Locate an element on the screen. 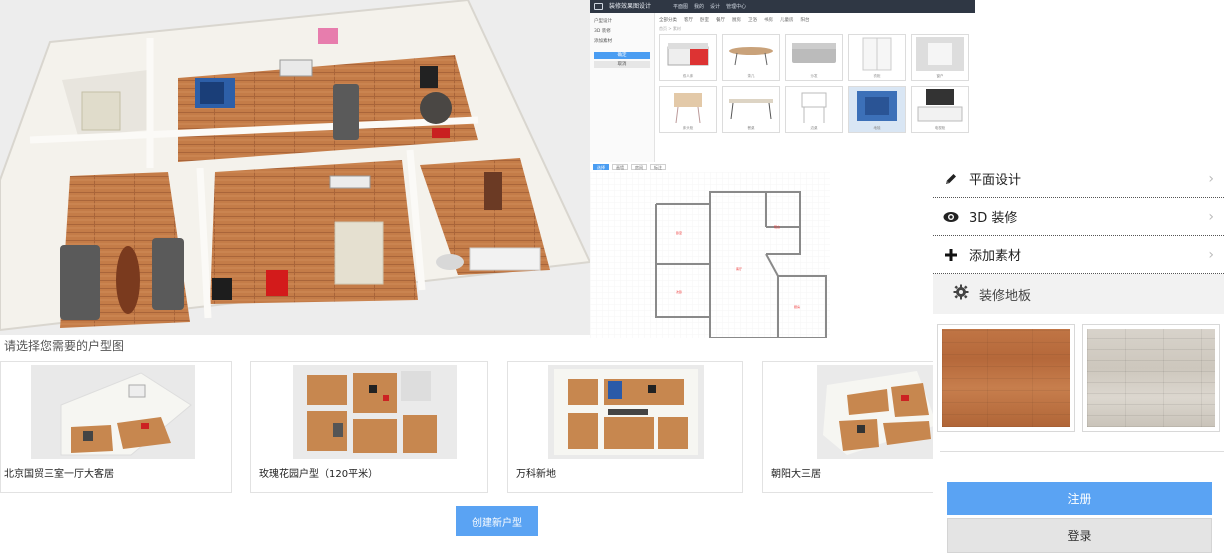 The height and width of the screenshot is (560, 1224). armchair is located at coordinates (429, 77).